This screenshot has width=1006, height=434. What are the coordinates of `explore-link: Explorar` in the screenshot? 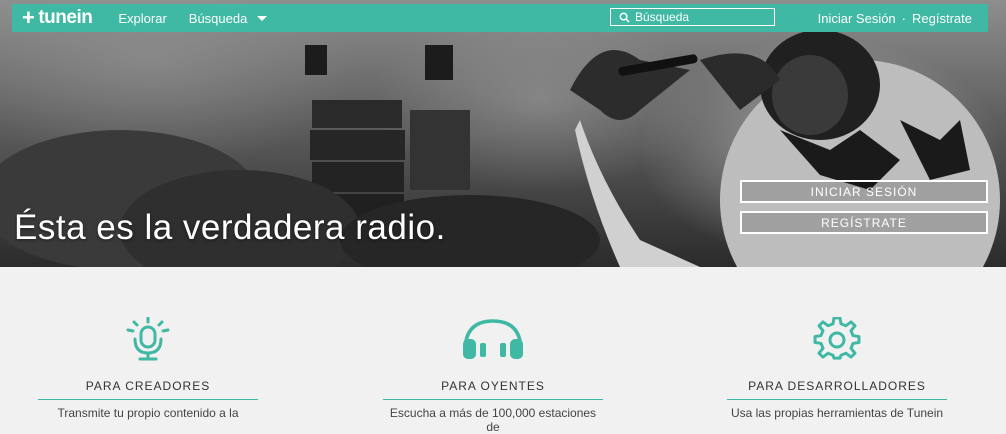 It's located at (142, 18).